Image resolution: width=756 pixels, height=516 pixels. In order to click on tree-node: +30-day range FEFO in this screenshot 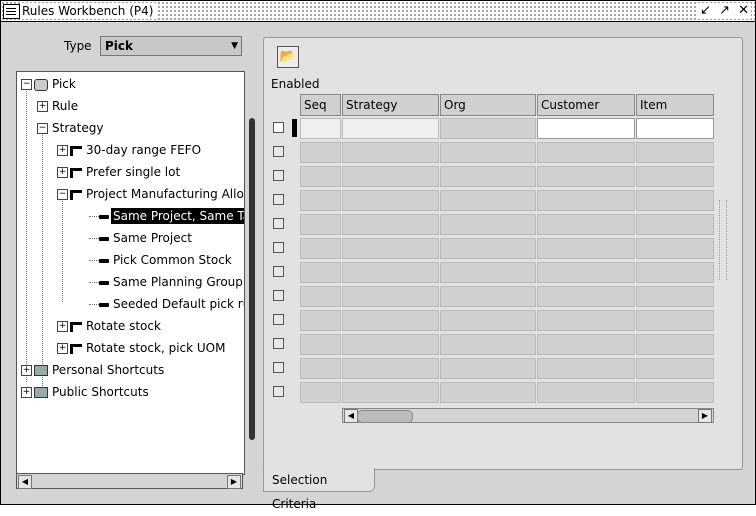, I will do `click(130, 150)`.